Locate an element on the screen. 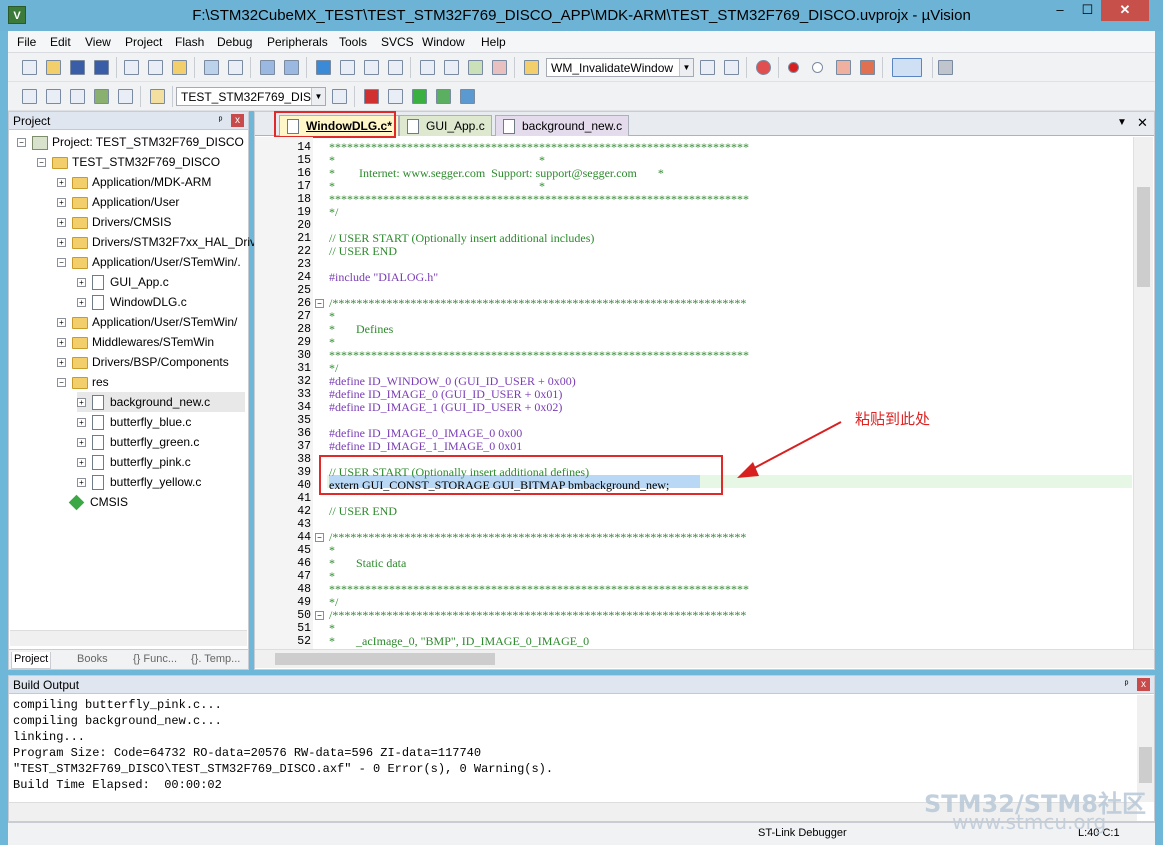 The height and width of the screenshot is (845, 1163). code-line: * Static data is located at coordinates (367, 563).